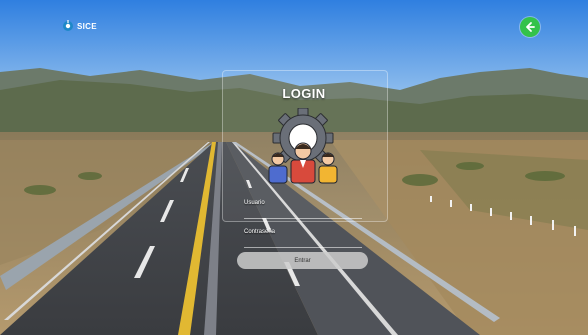 The width and height of the screenshot is (588, 335). I want to click on password-label: Contraseña, so click(260, 232).